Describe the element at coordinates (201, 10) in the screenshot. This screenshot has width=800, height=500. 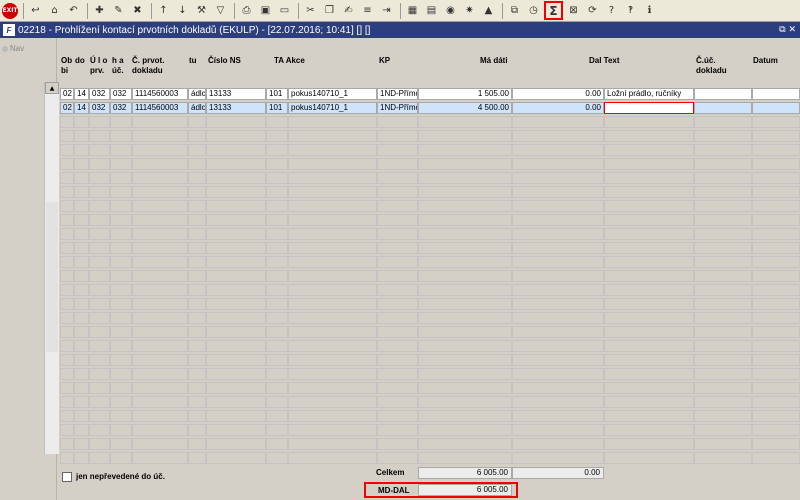
I see `wrench-icon: ⚒` at that location.